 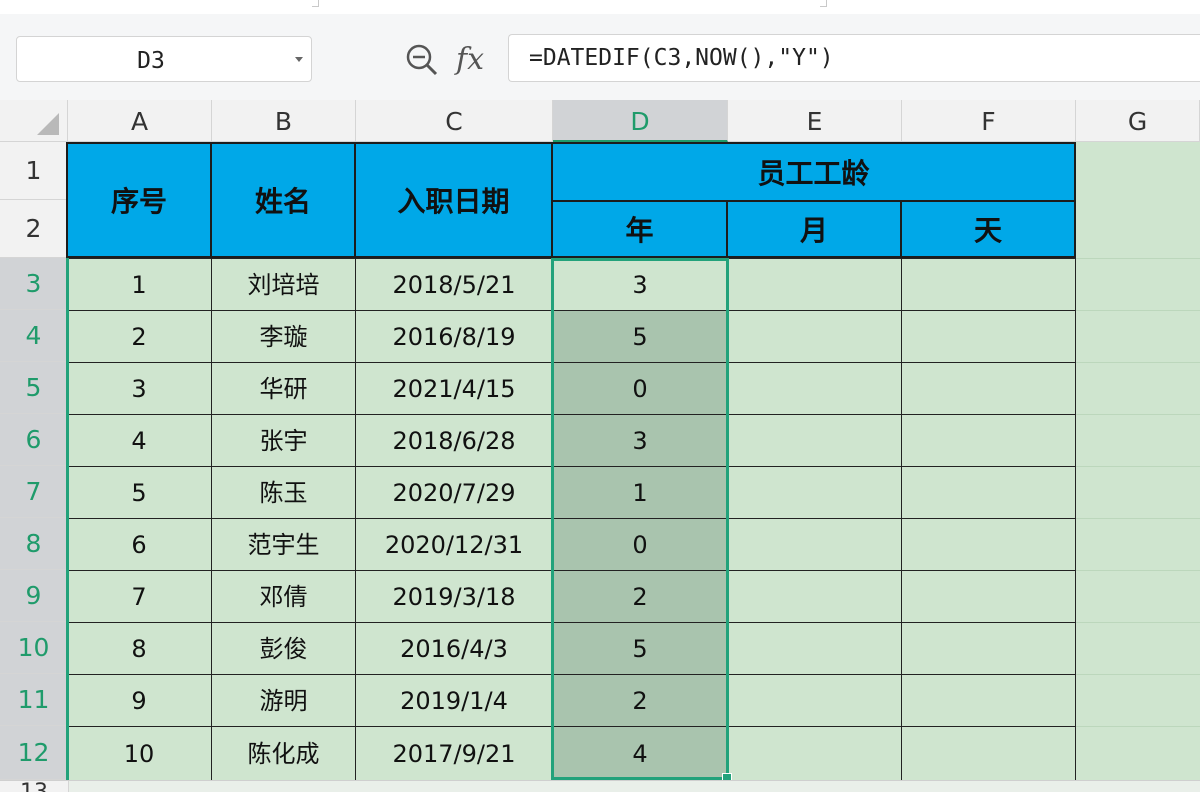 What do you see at coordinates (454, 284) in the screenshot?
I see `cell-hire-date: 2018/5/21` at bounding box center [454, 284].